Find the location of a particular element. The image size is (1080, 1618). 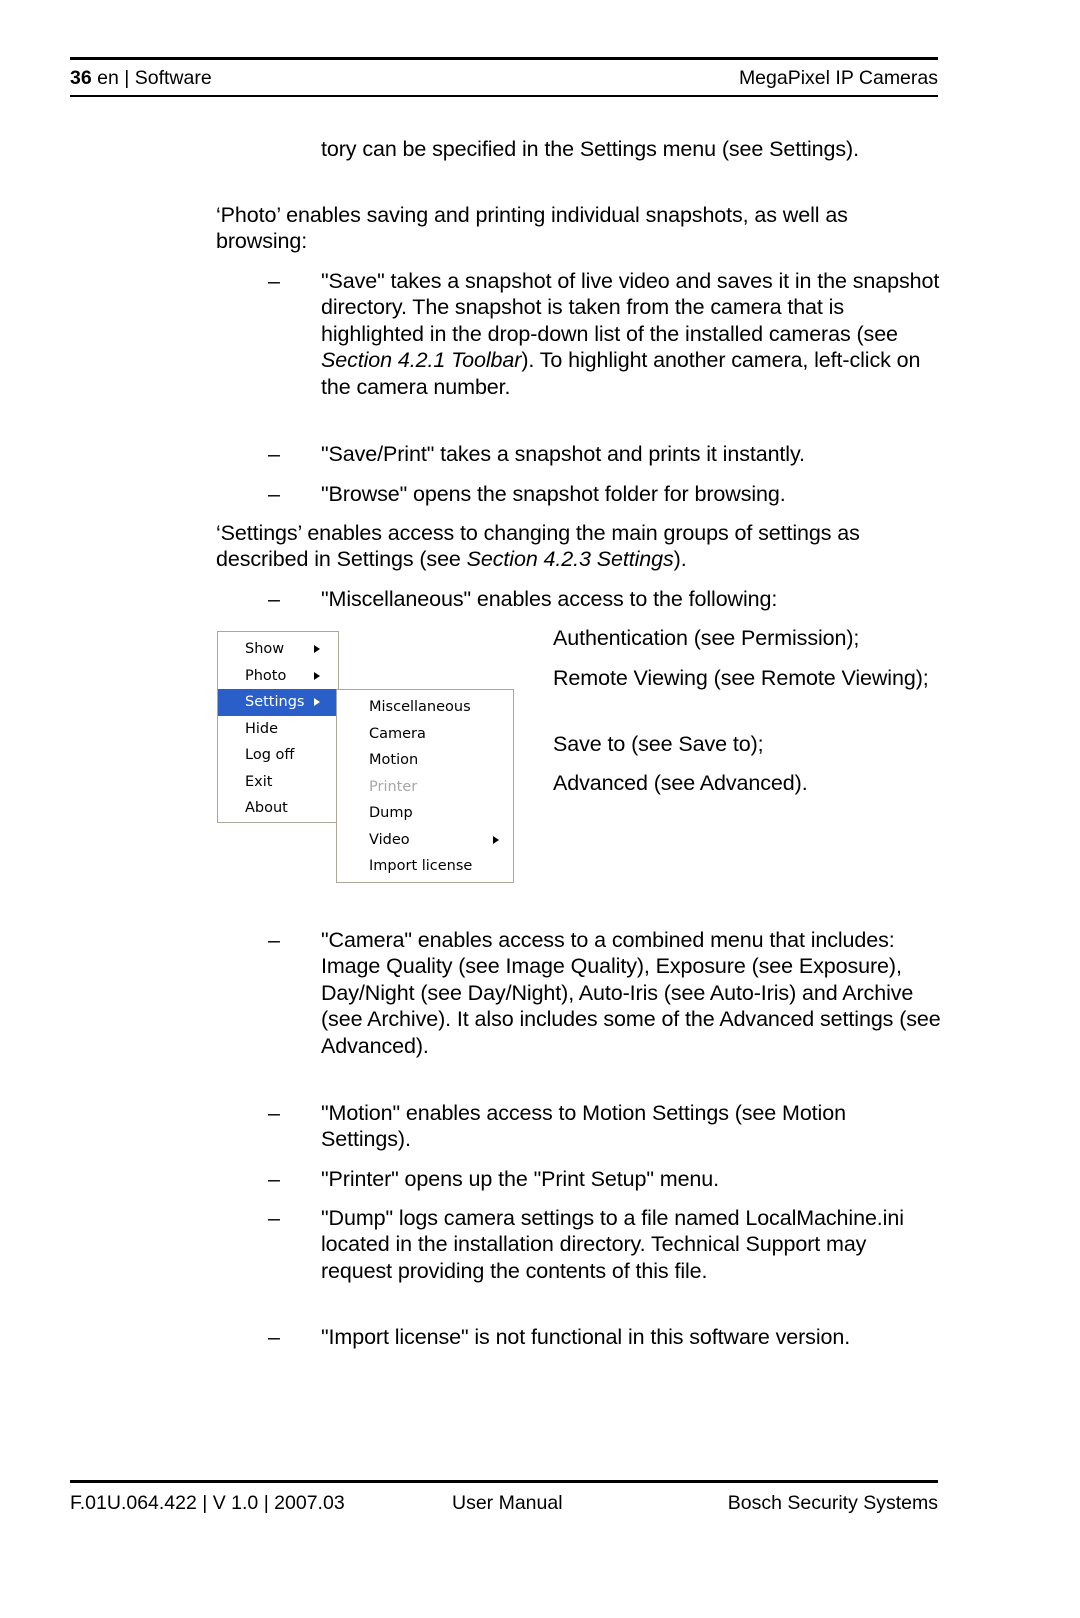

section-reference: Section 4.2.3 Settings is located at coordinates (570, 559).